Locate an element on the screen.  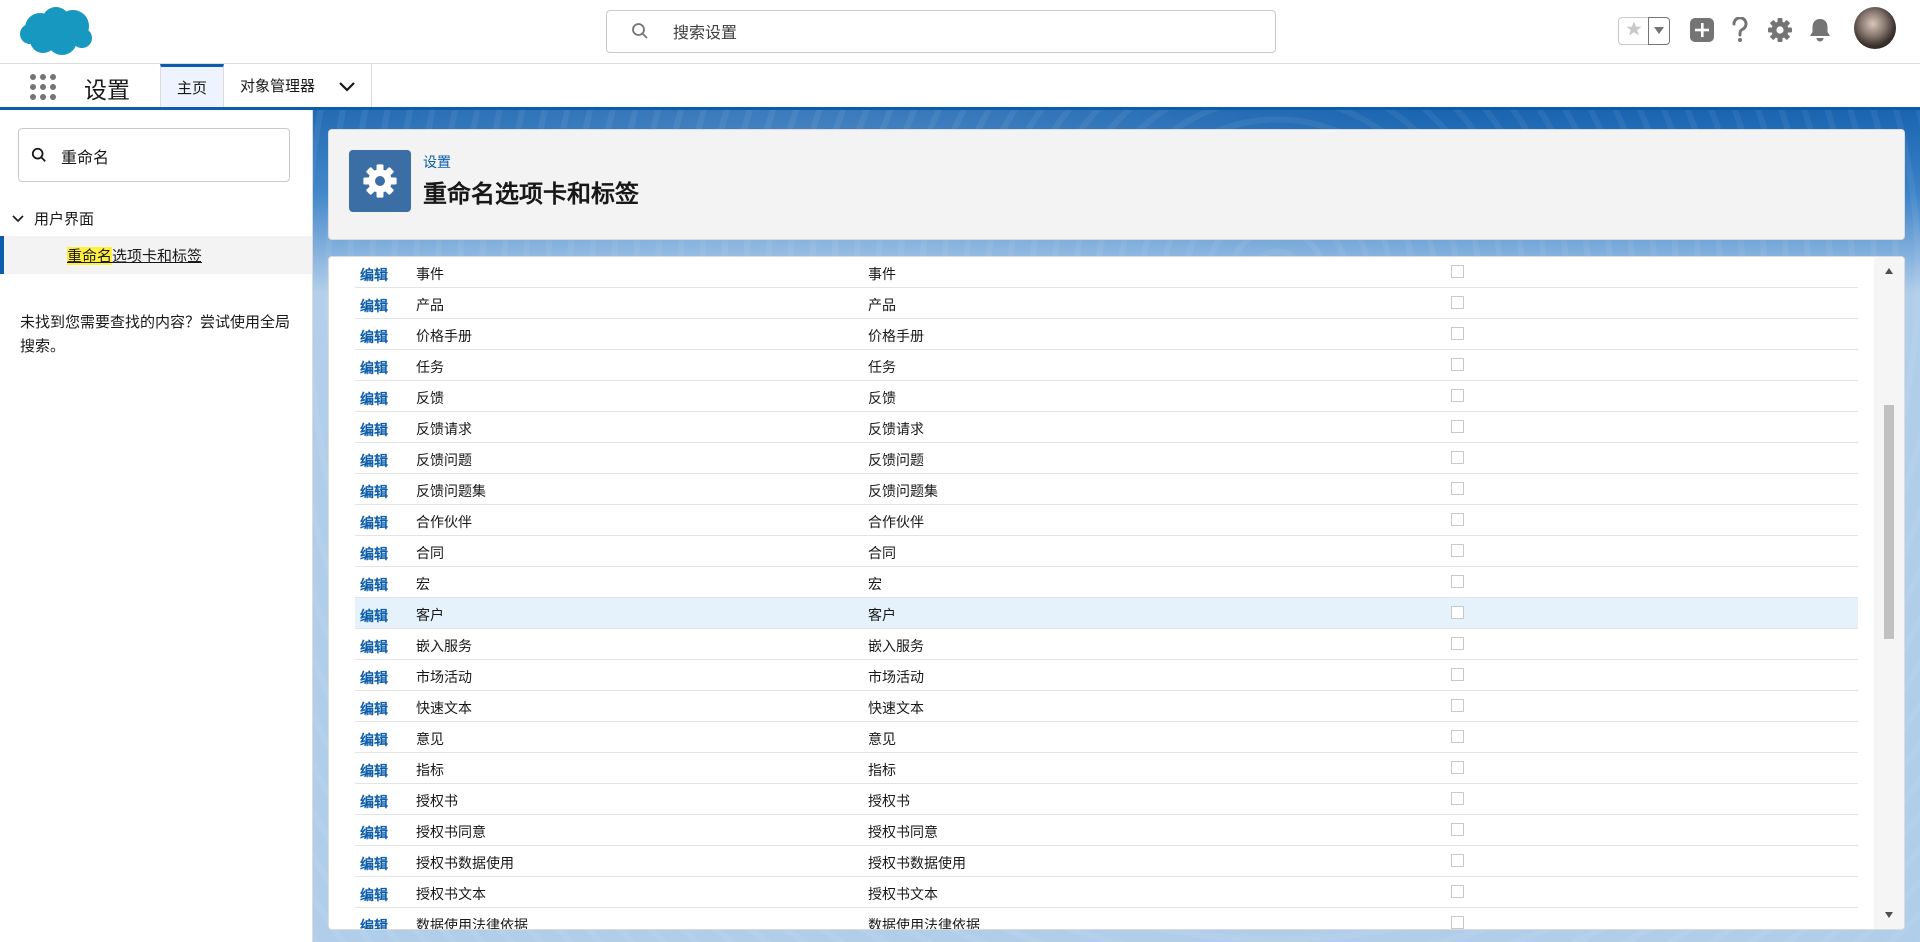
singular-label: 意见 is located at coordinates (430, 740).